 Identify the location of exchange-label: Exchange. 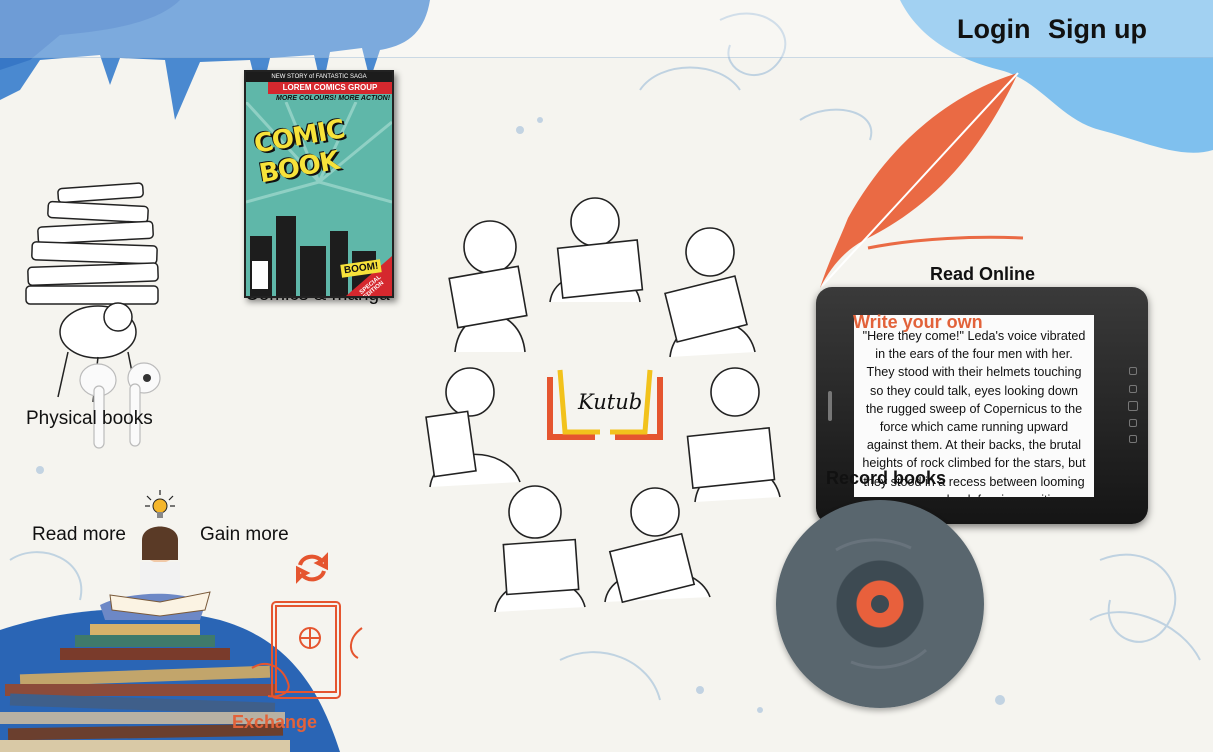
(274, 722).